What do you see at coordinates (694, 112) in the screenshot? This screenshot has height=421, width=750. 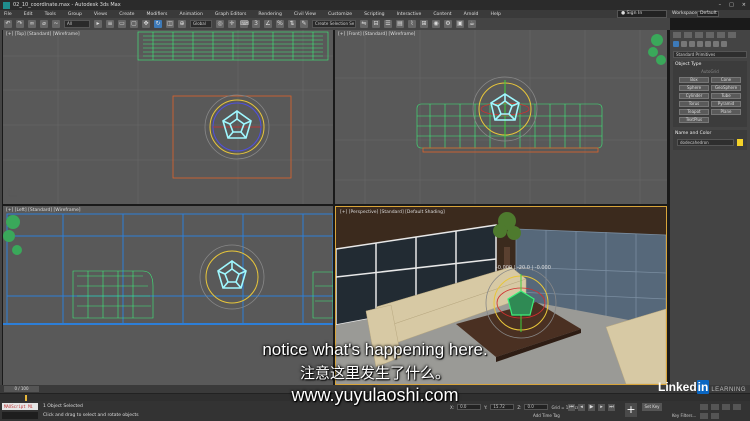 I see `object-button-teapot: Teapot` at bounding box center [694, 112].